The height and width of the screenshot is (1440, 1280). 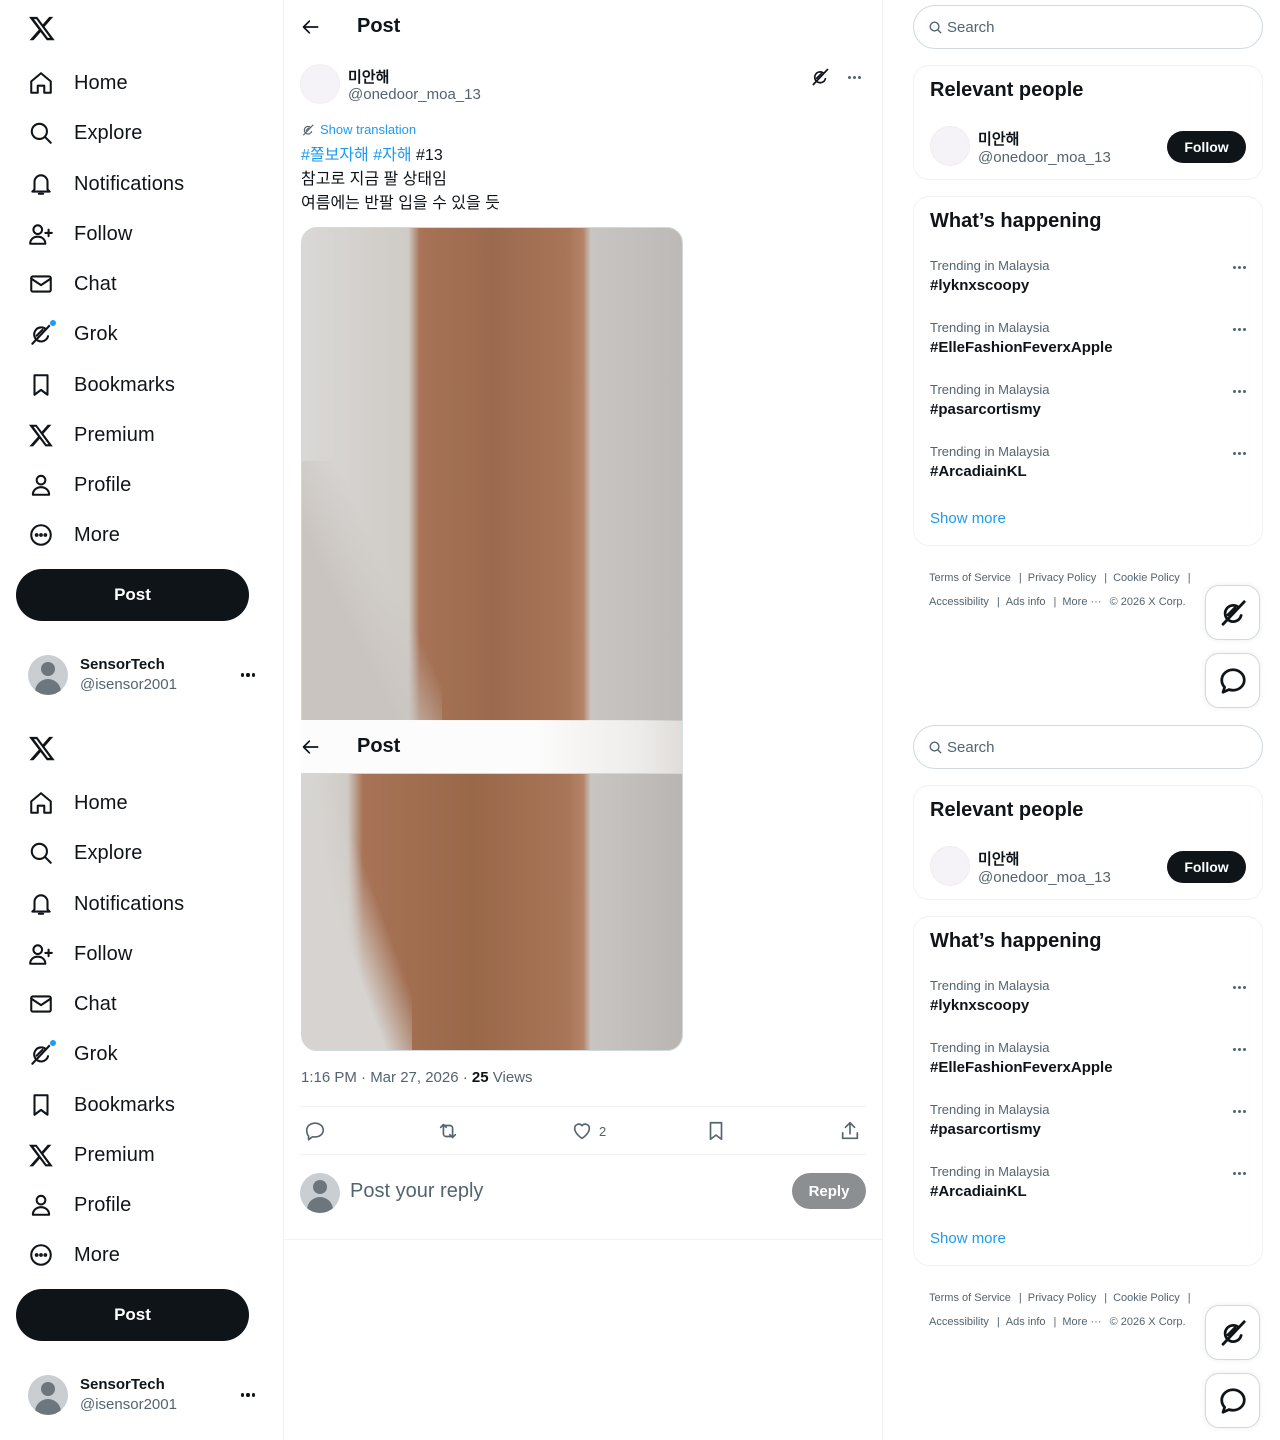 I want to click on hashtag-link: #쫄보자해, so click(x=335, y=155).